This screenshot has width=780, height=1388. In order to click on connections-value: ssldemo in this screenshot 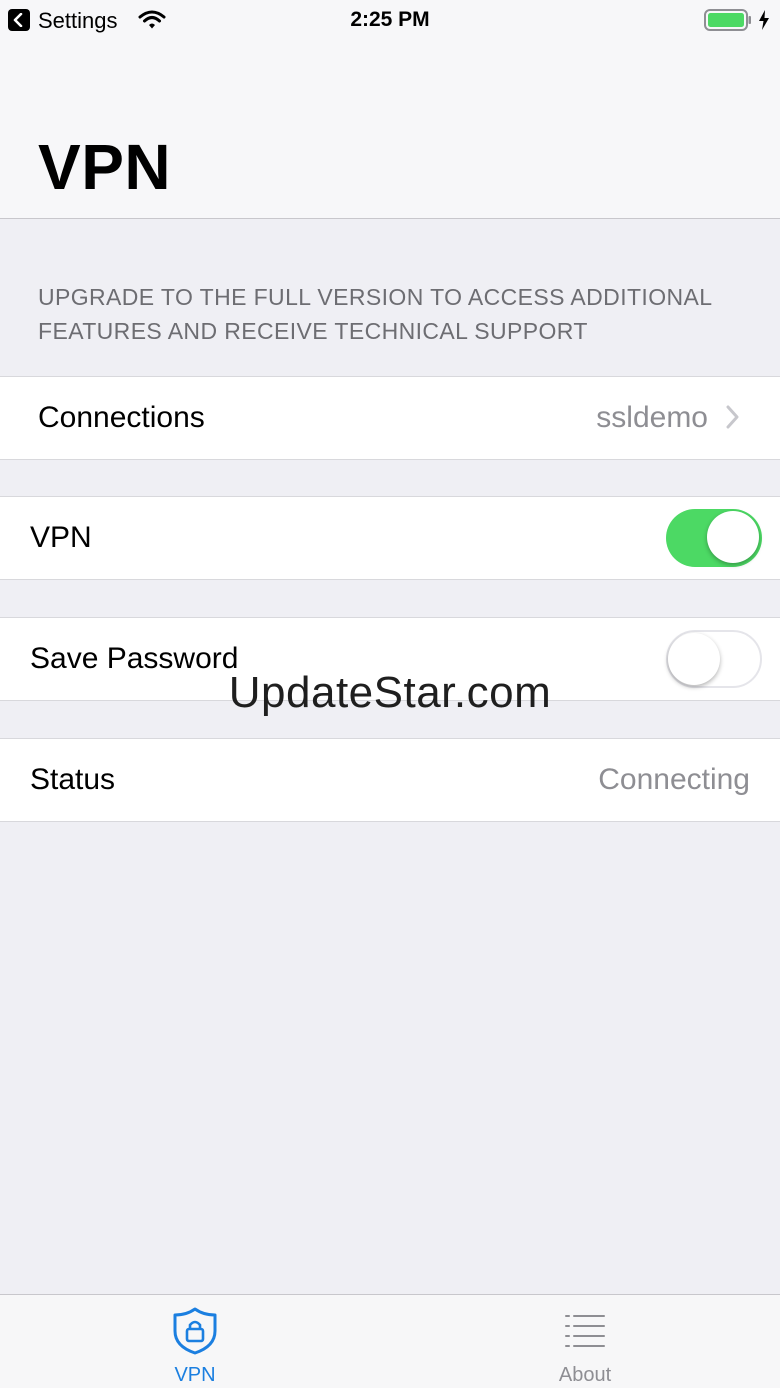, I will do `click(652, 417)`.